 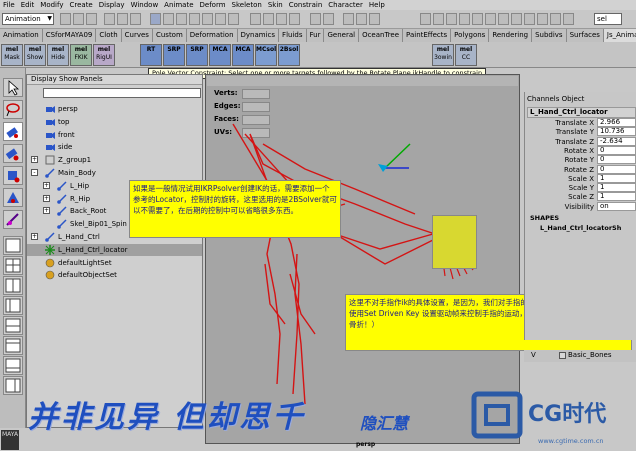 I want to click on shelf-tab: OceanTree, so click(x=381, y=35).